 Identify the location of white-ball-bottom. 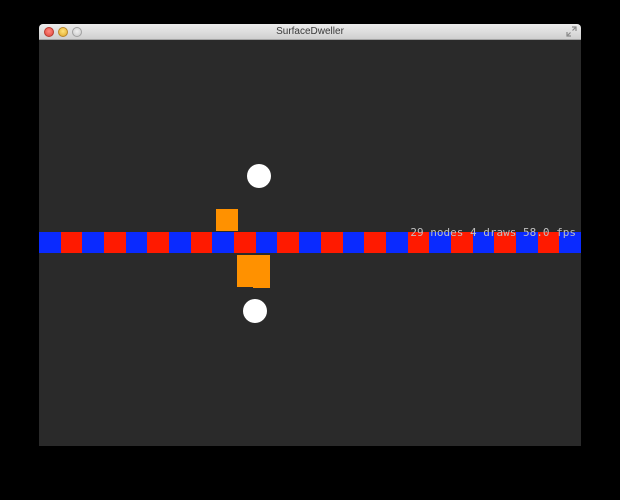
(255, 311).